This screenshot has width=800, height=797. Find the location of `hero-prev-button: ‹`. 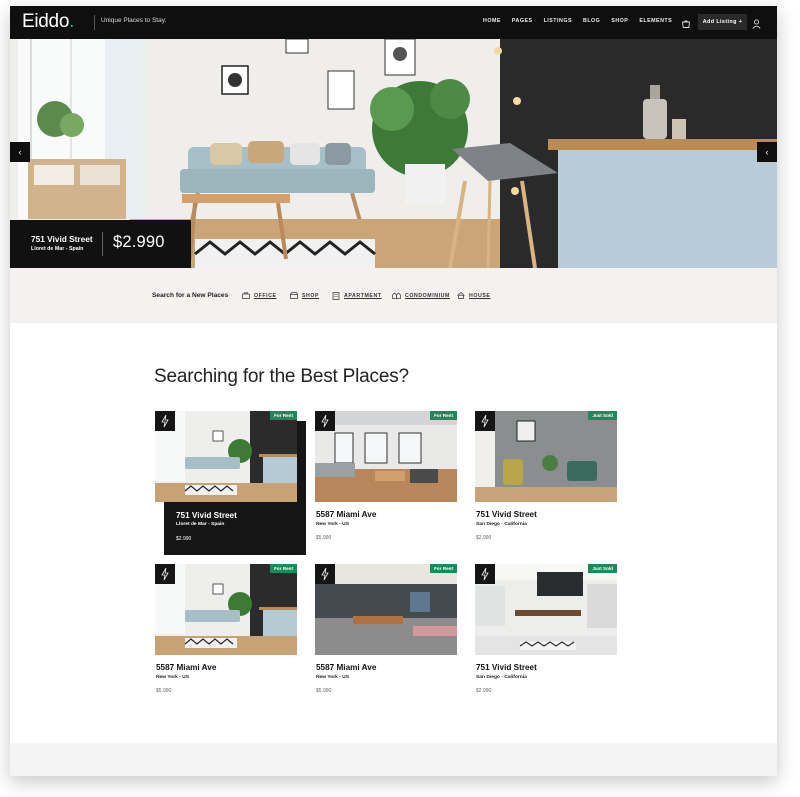

hero-prev-button: ‹ is located at coordinates (20, 152).